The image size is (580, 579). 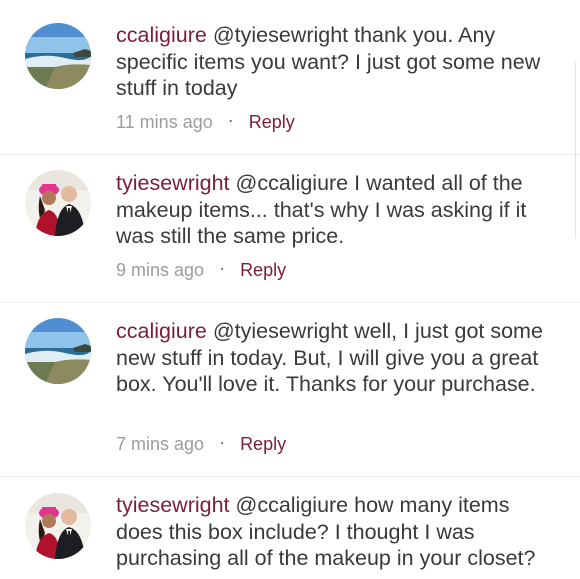 I want to click on comment-meta: 11 mins ago · Reply, so click(x=205, y=121).